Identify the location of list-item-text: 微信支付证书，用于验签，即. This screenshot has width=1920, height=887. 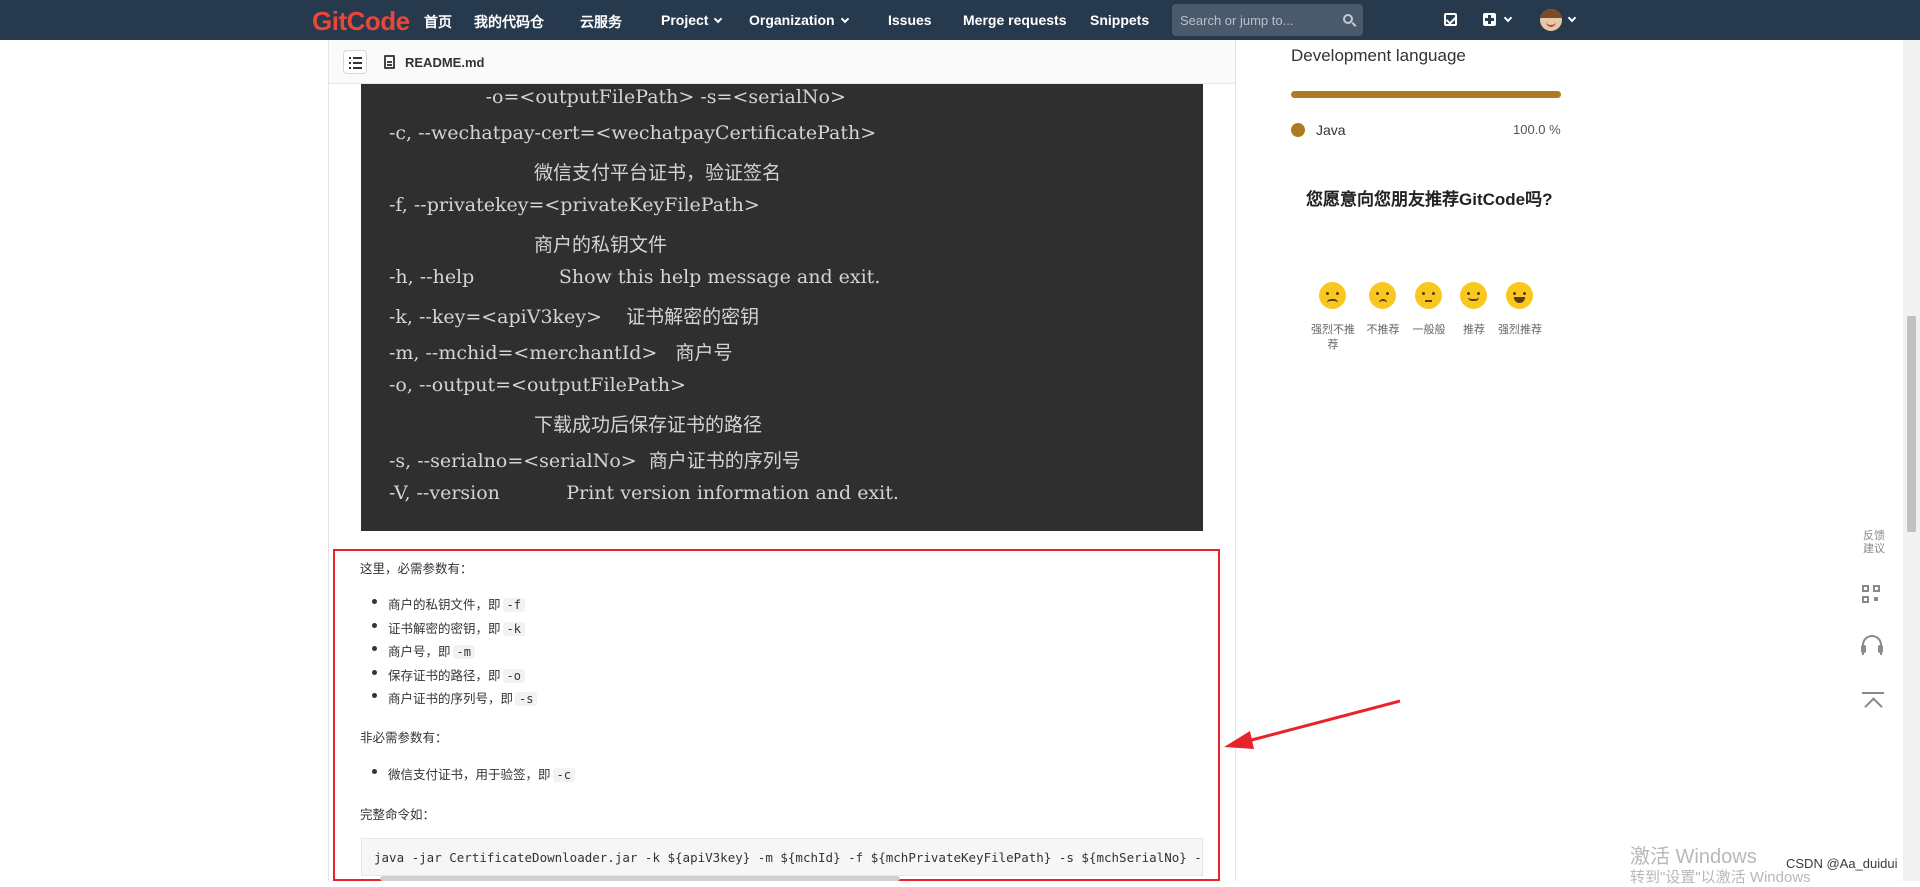
(469, 774).